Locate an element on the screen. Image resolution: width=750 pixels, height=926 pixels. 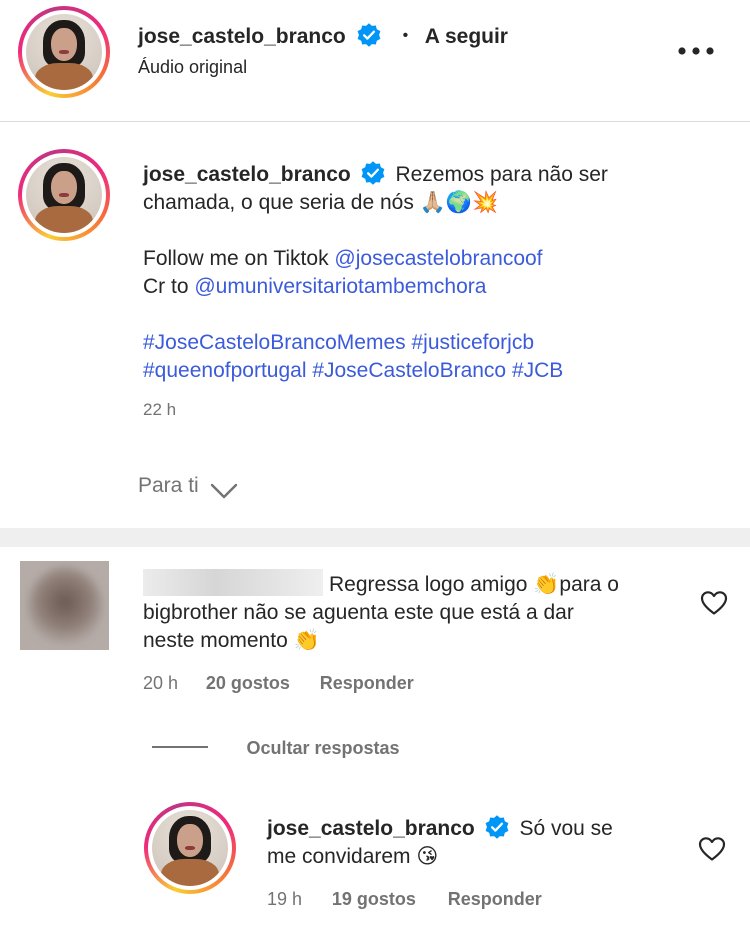
follow-prefix: Follow me on Tiktok is located at coordinates (239, 258).